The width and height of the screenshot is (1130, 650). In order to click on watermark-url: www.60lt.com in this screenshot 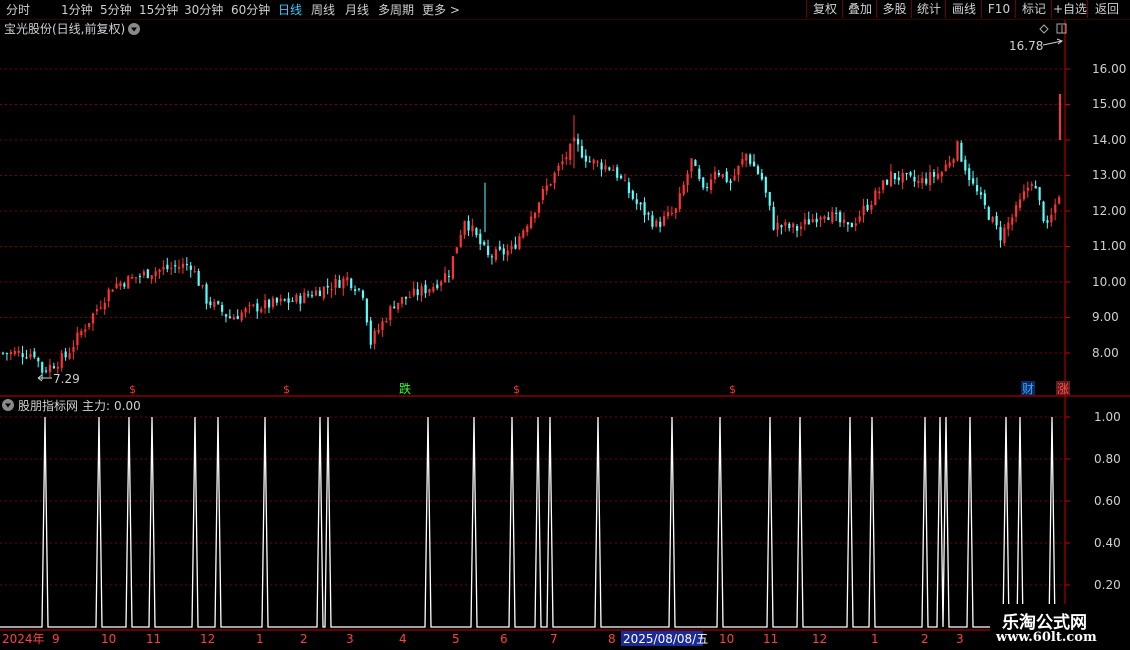, I will do `click(1046, 637)`.